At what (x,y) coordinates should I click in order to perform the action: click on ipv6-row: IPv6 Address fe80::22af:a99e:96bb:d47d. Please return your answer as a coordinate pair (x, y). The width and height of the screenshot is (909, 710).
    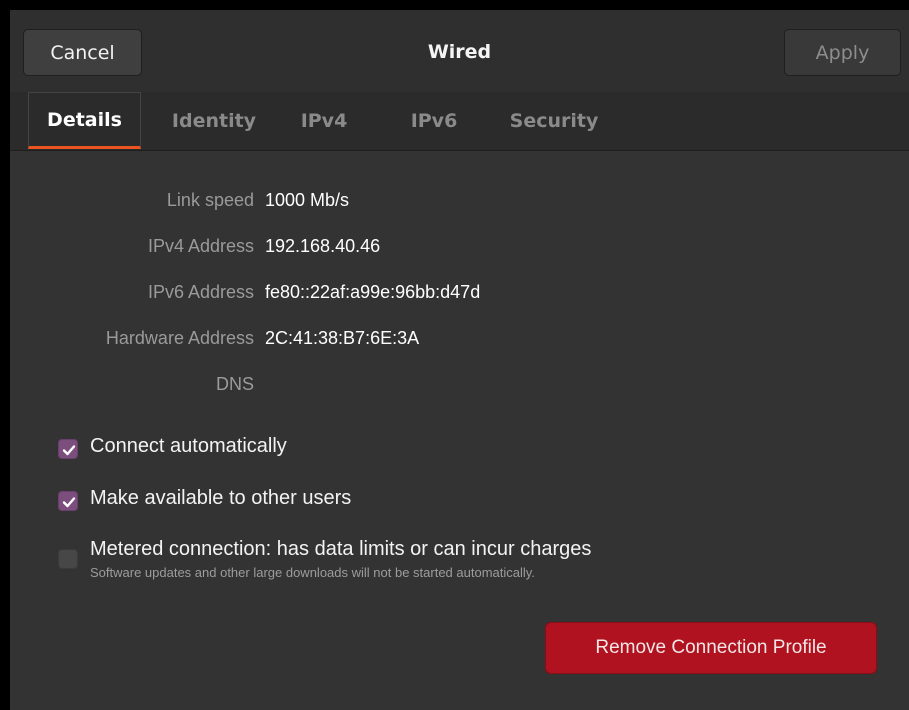
    Looking at the image, I should click on (459, 292).